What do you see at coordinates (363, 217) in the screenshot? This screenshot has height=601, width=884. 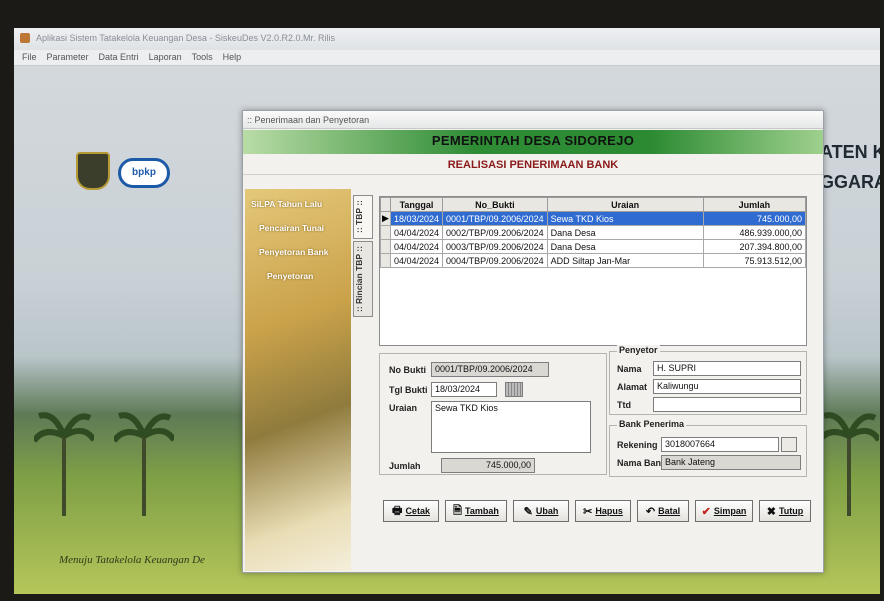 I see `tab-tbp: :: TBP ::` at bounding box center [363, 217].